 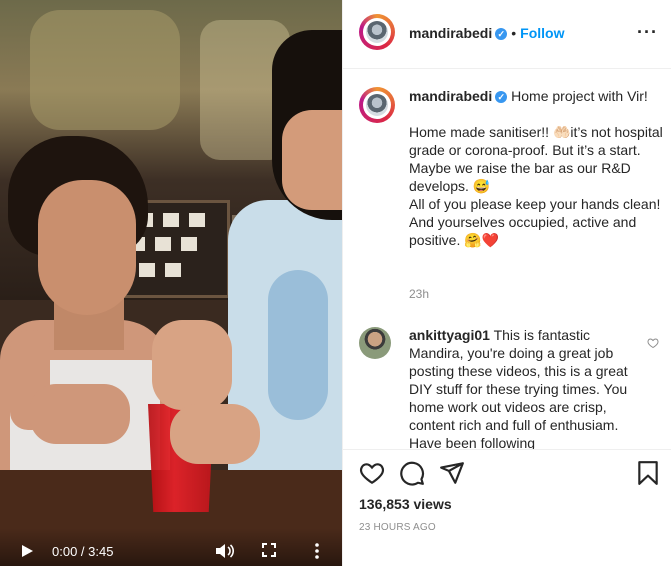 What do you see at coordinates (215, 434) in the screenshot?
I see `boy-hand` at bounding box center [215, 434].